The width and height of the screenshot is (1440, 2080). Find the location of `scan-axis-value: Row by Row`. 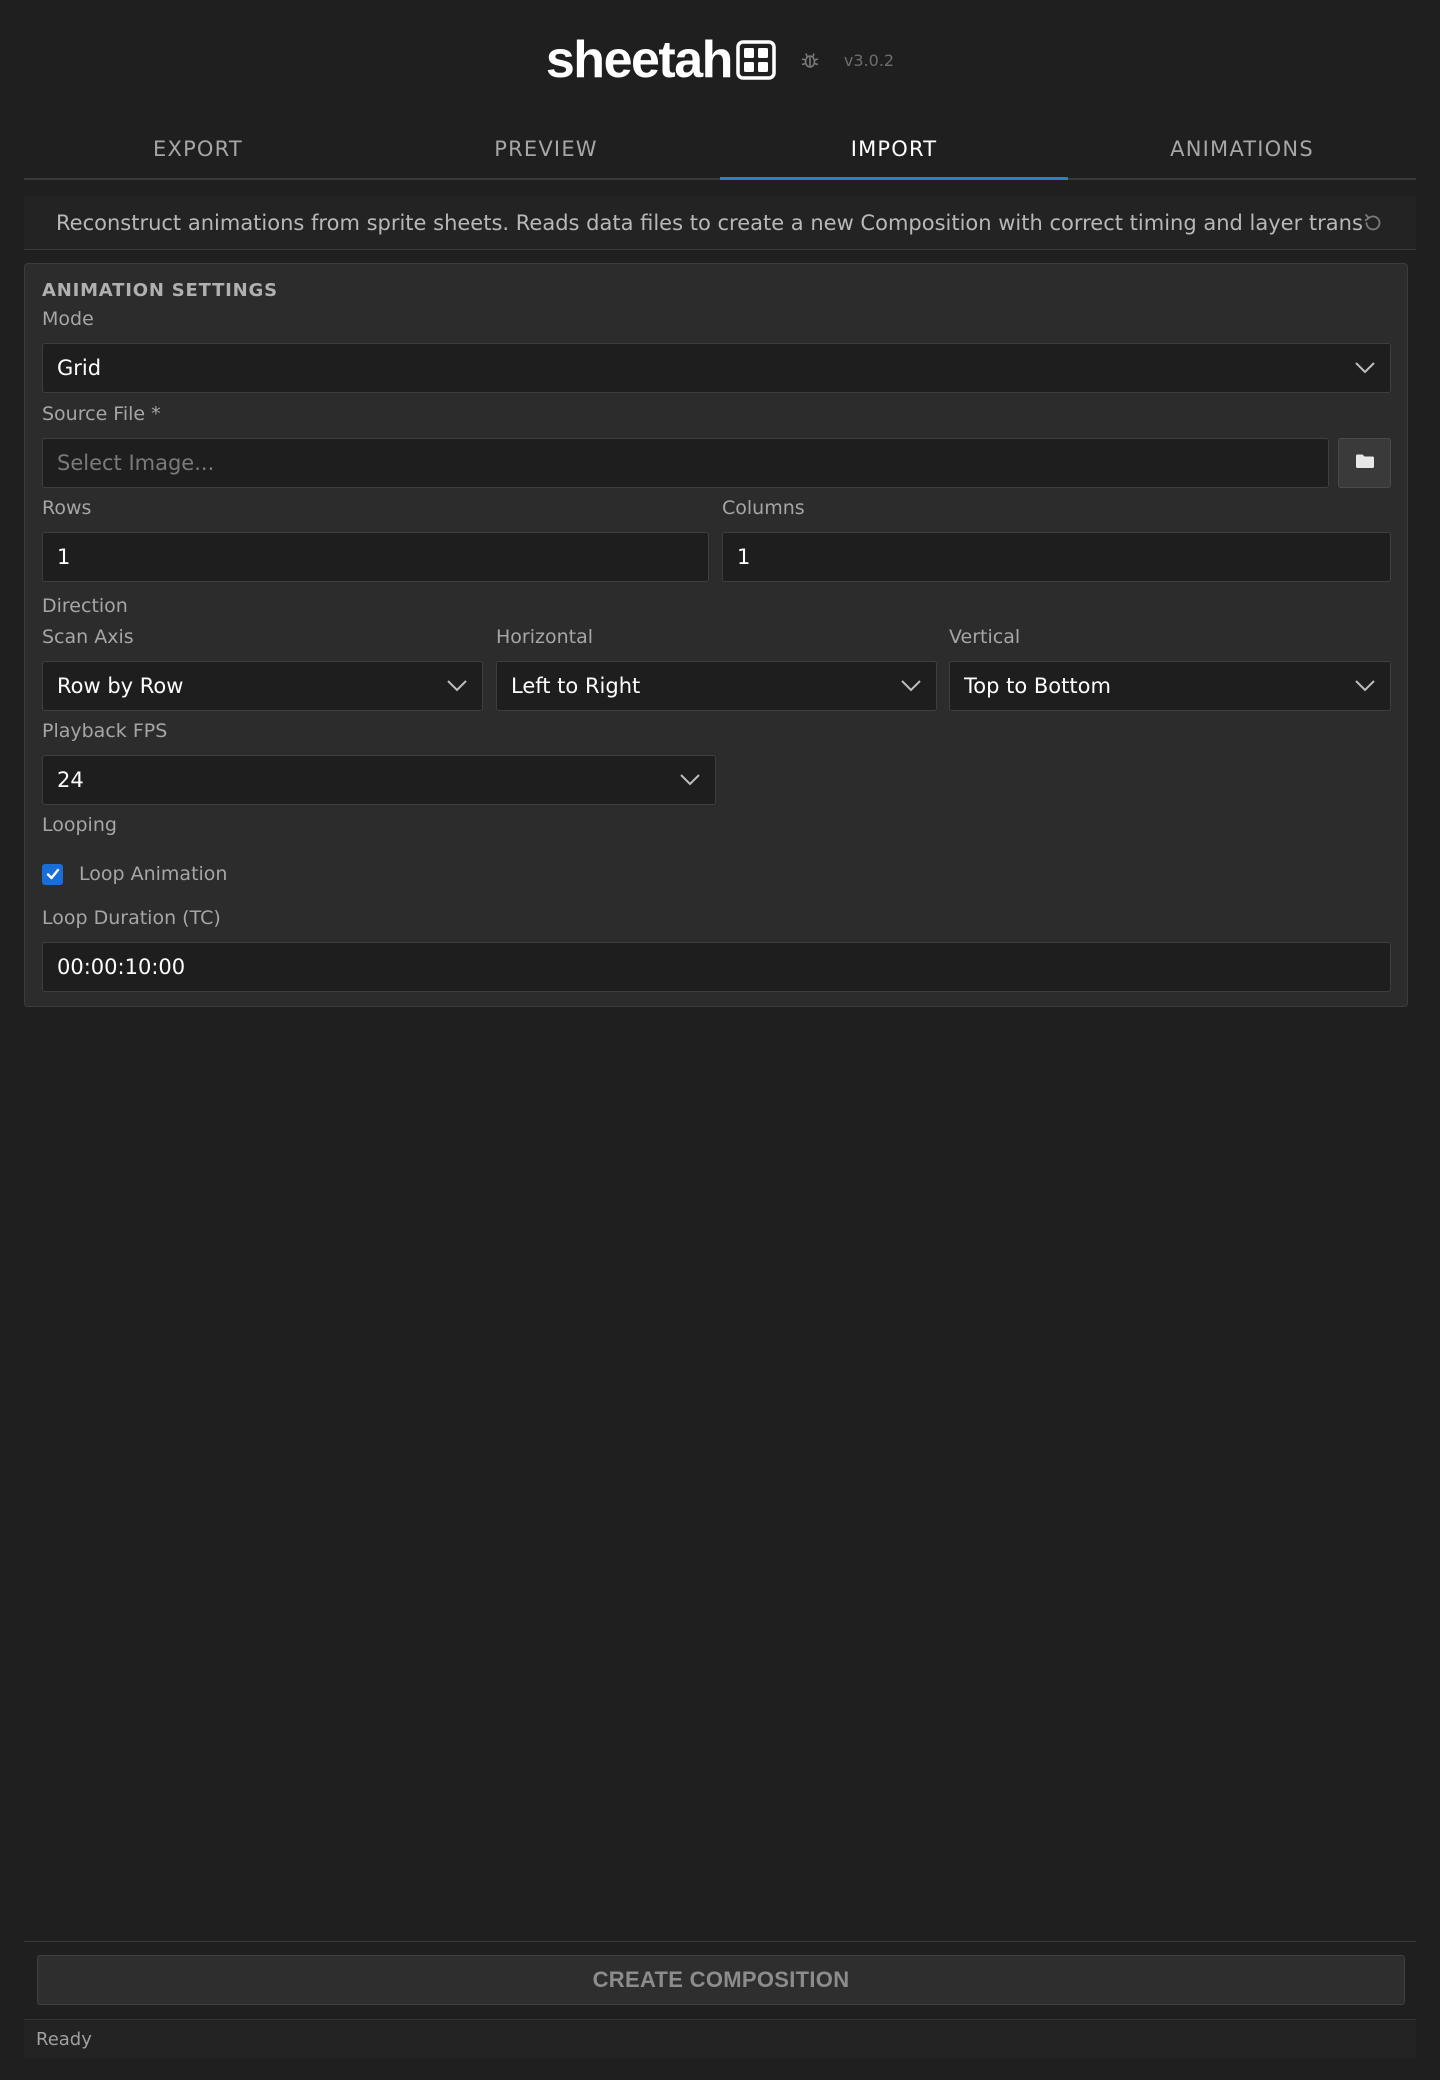

scan-axis-value: Row by Row is located at coordinates (120, 686).